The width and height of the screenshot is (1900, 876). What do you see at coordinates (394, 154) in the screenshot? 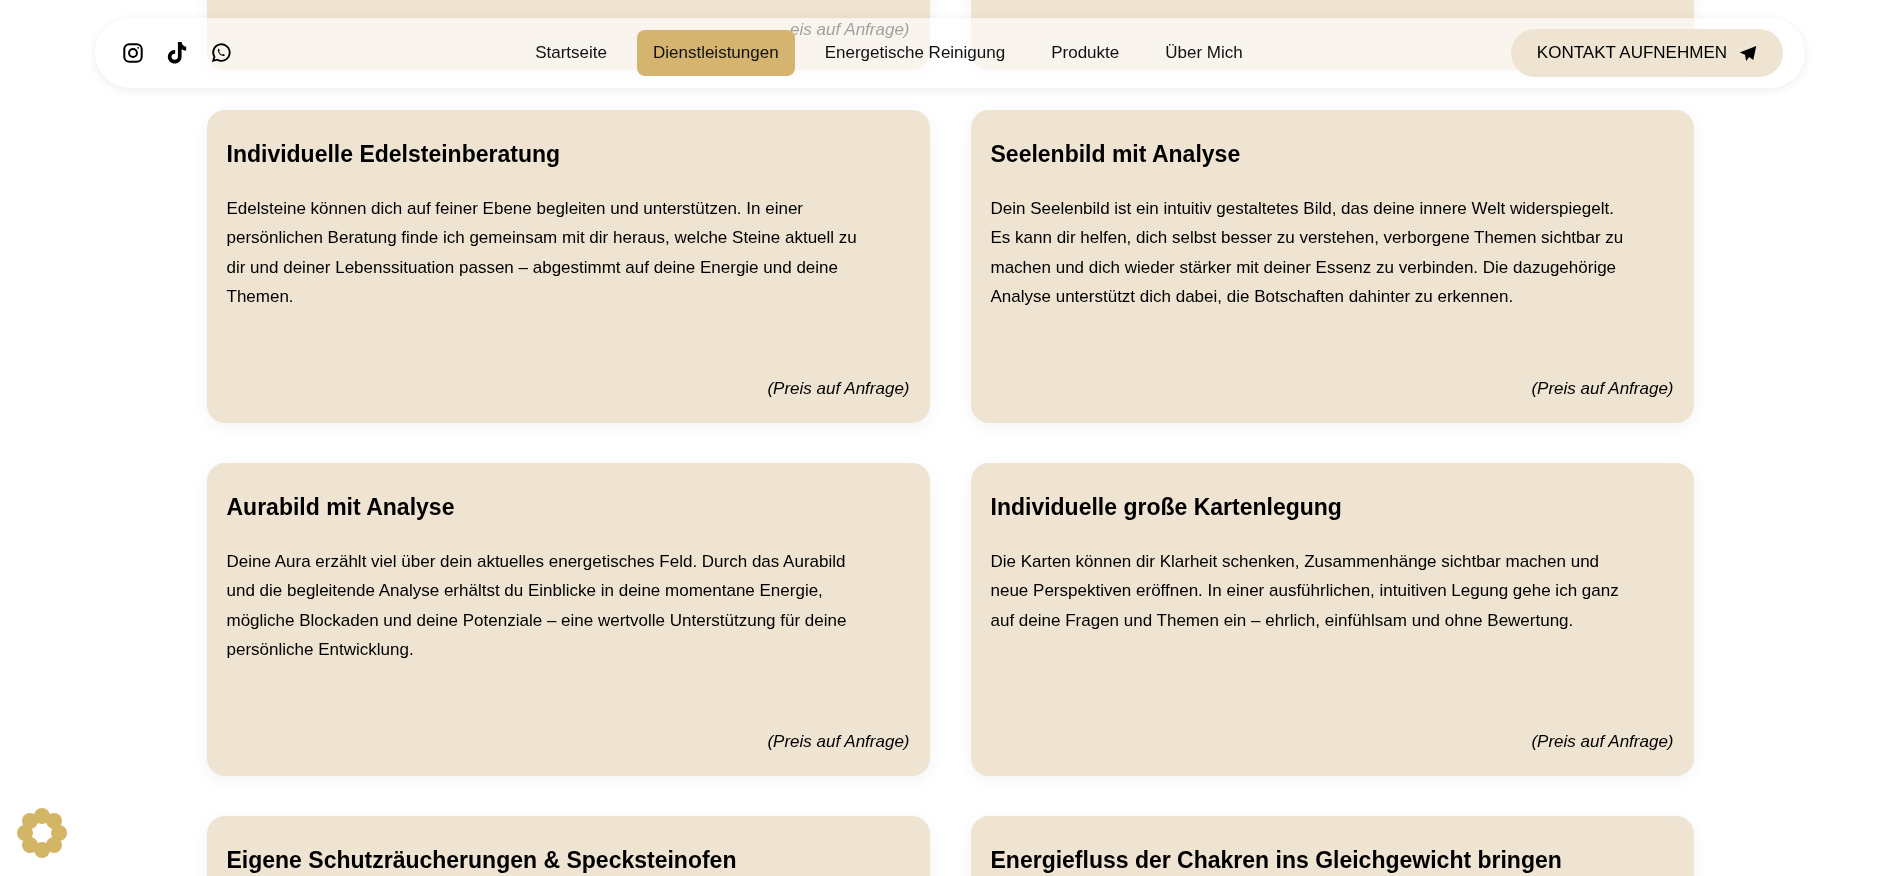
I see `card-title: Individuelle Edelsteinberatung` at bounding box center [394, 154].